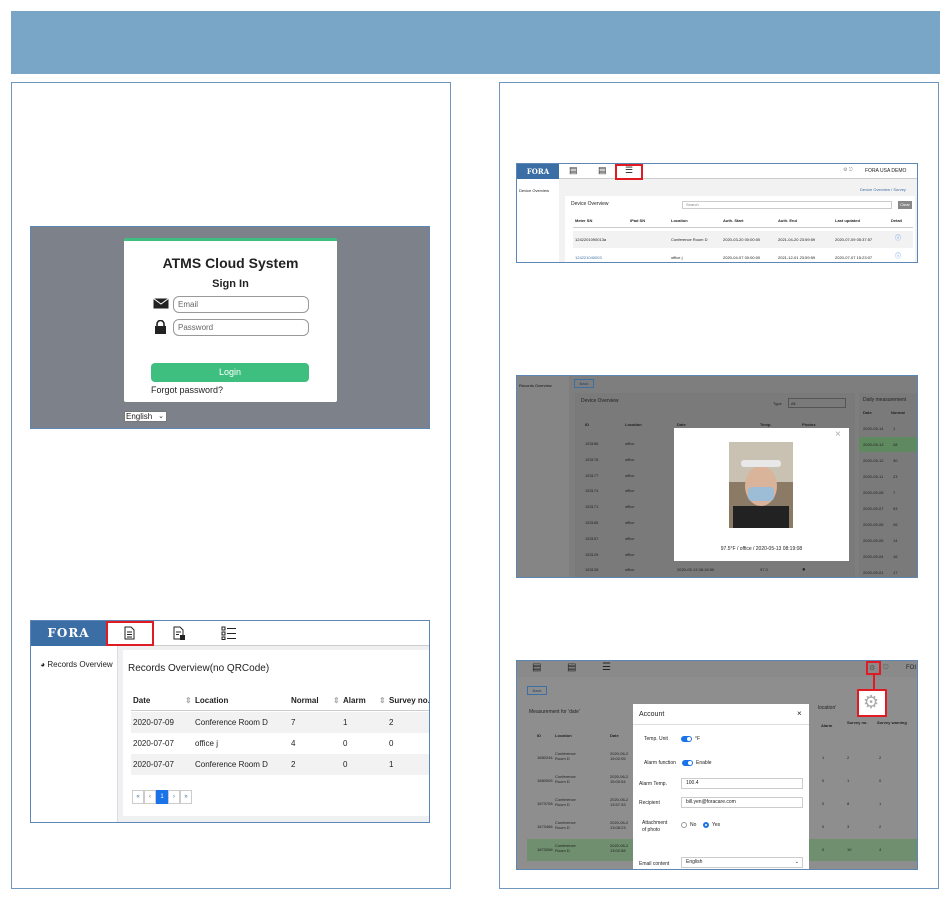 The width and height of the screenshot is (950, 903). I want to click on table-row: 2020-07-09 Conference Room D 7 1 2, so click(280, 722).